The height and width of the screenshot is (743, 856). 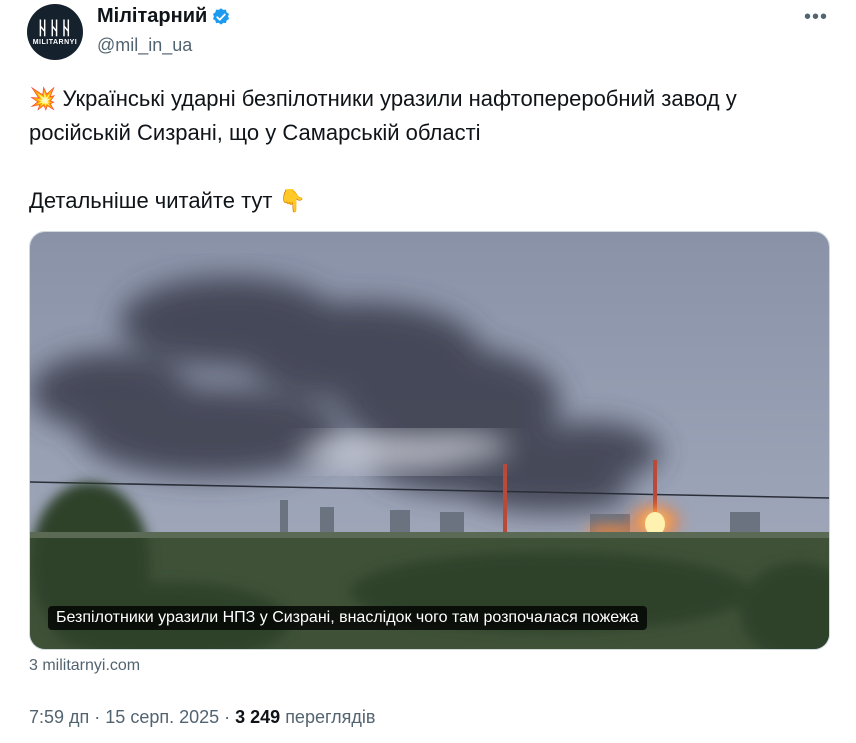 What do you see at coordinates (221, 16) in the screenshot?
I see `verified-badge-icon` at bounding box center [221, 16].